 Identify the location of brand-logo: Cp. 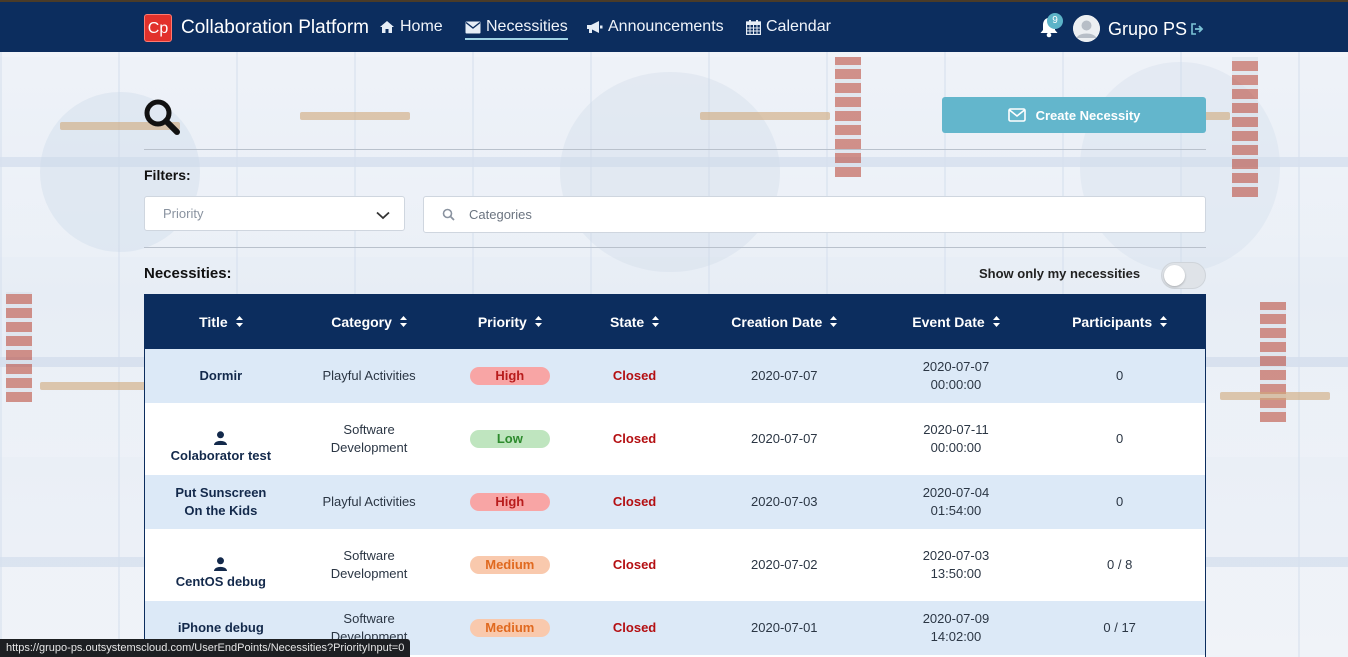
(158, 28).